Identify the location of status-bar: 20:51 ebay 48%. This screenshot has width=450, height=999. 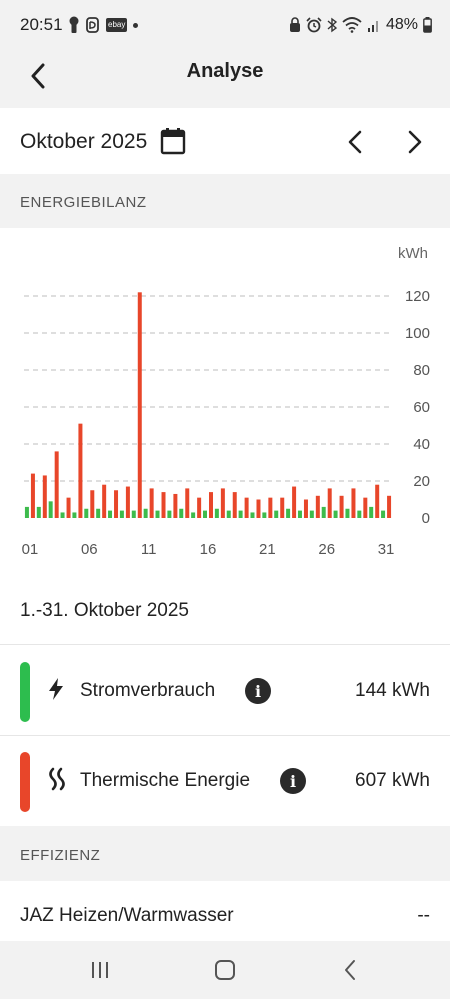
(225, 25).